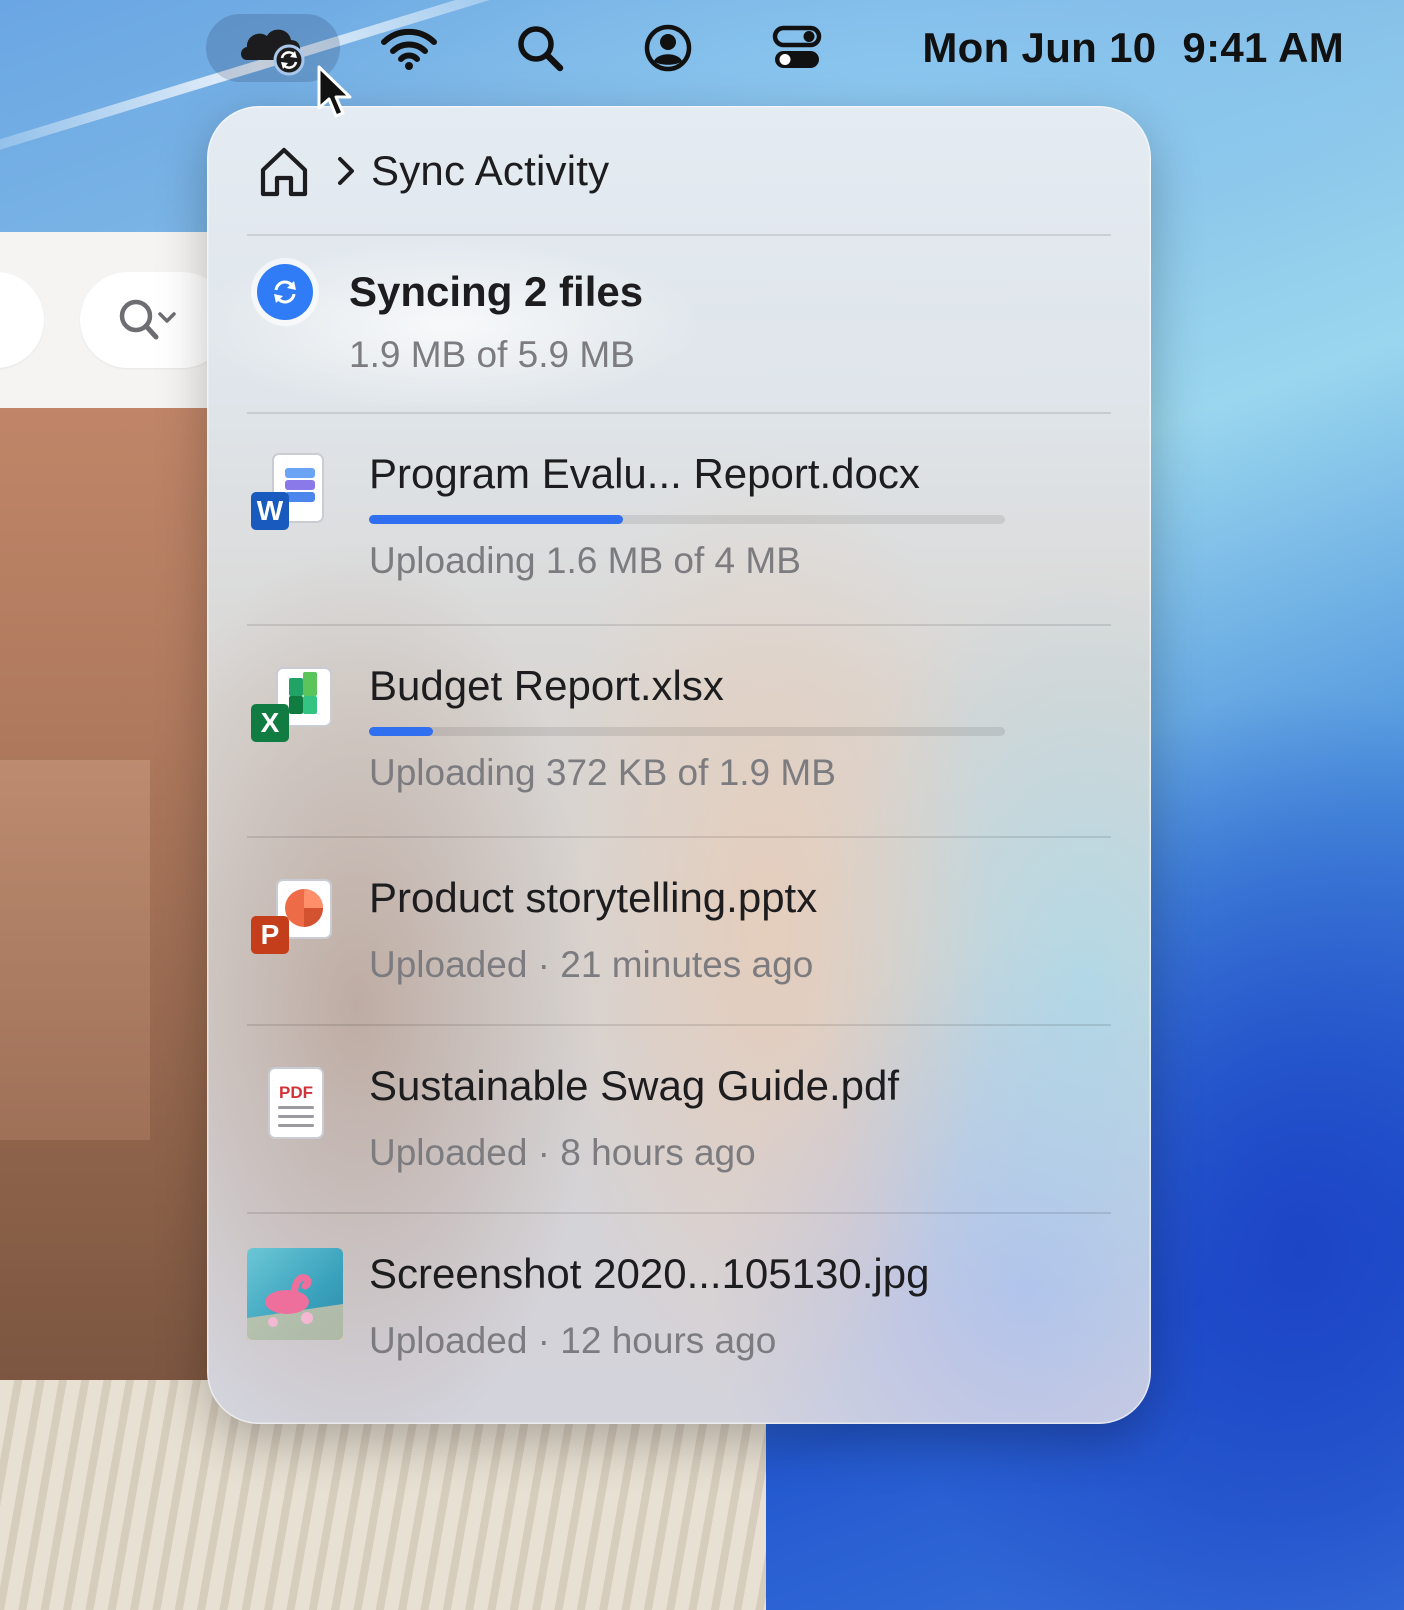 This screenshot has height=1610, width=1404. What do you see at coordinates (295, 1296) in the screenshot?
I see `image-thumbnail` at bounding box center [295, 1296].